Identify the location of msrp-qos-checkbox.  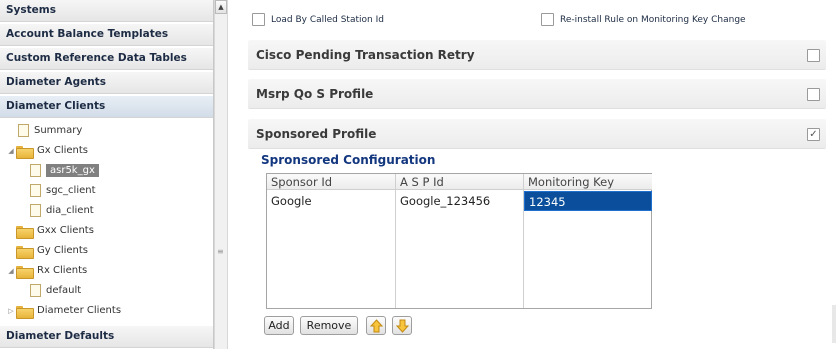
(813, 94).